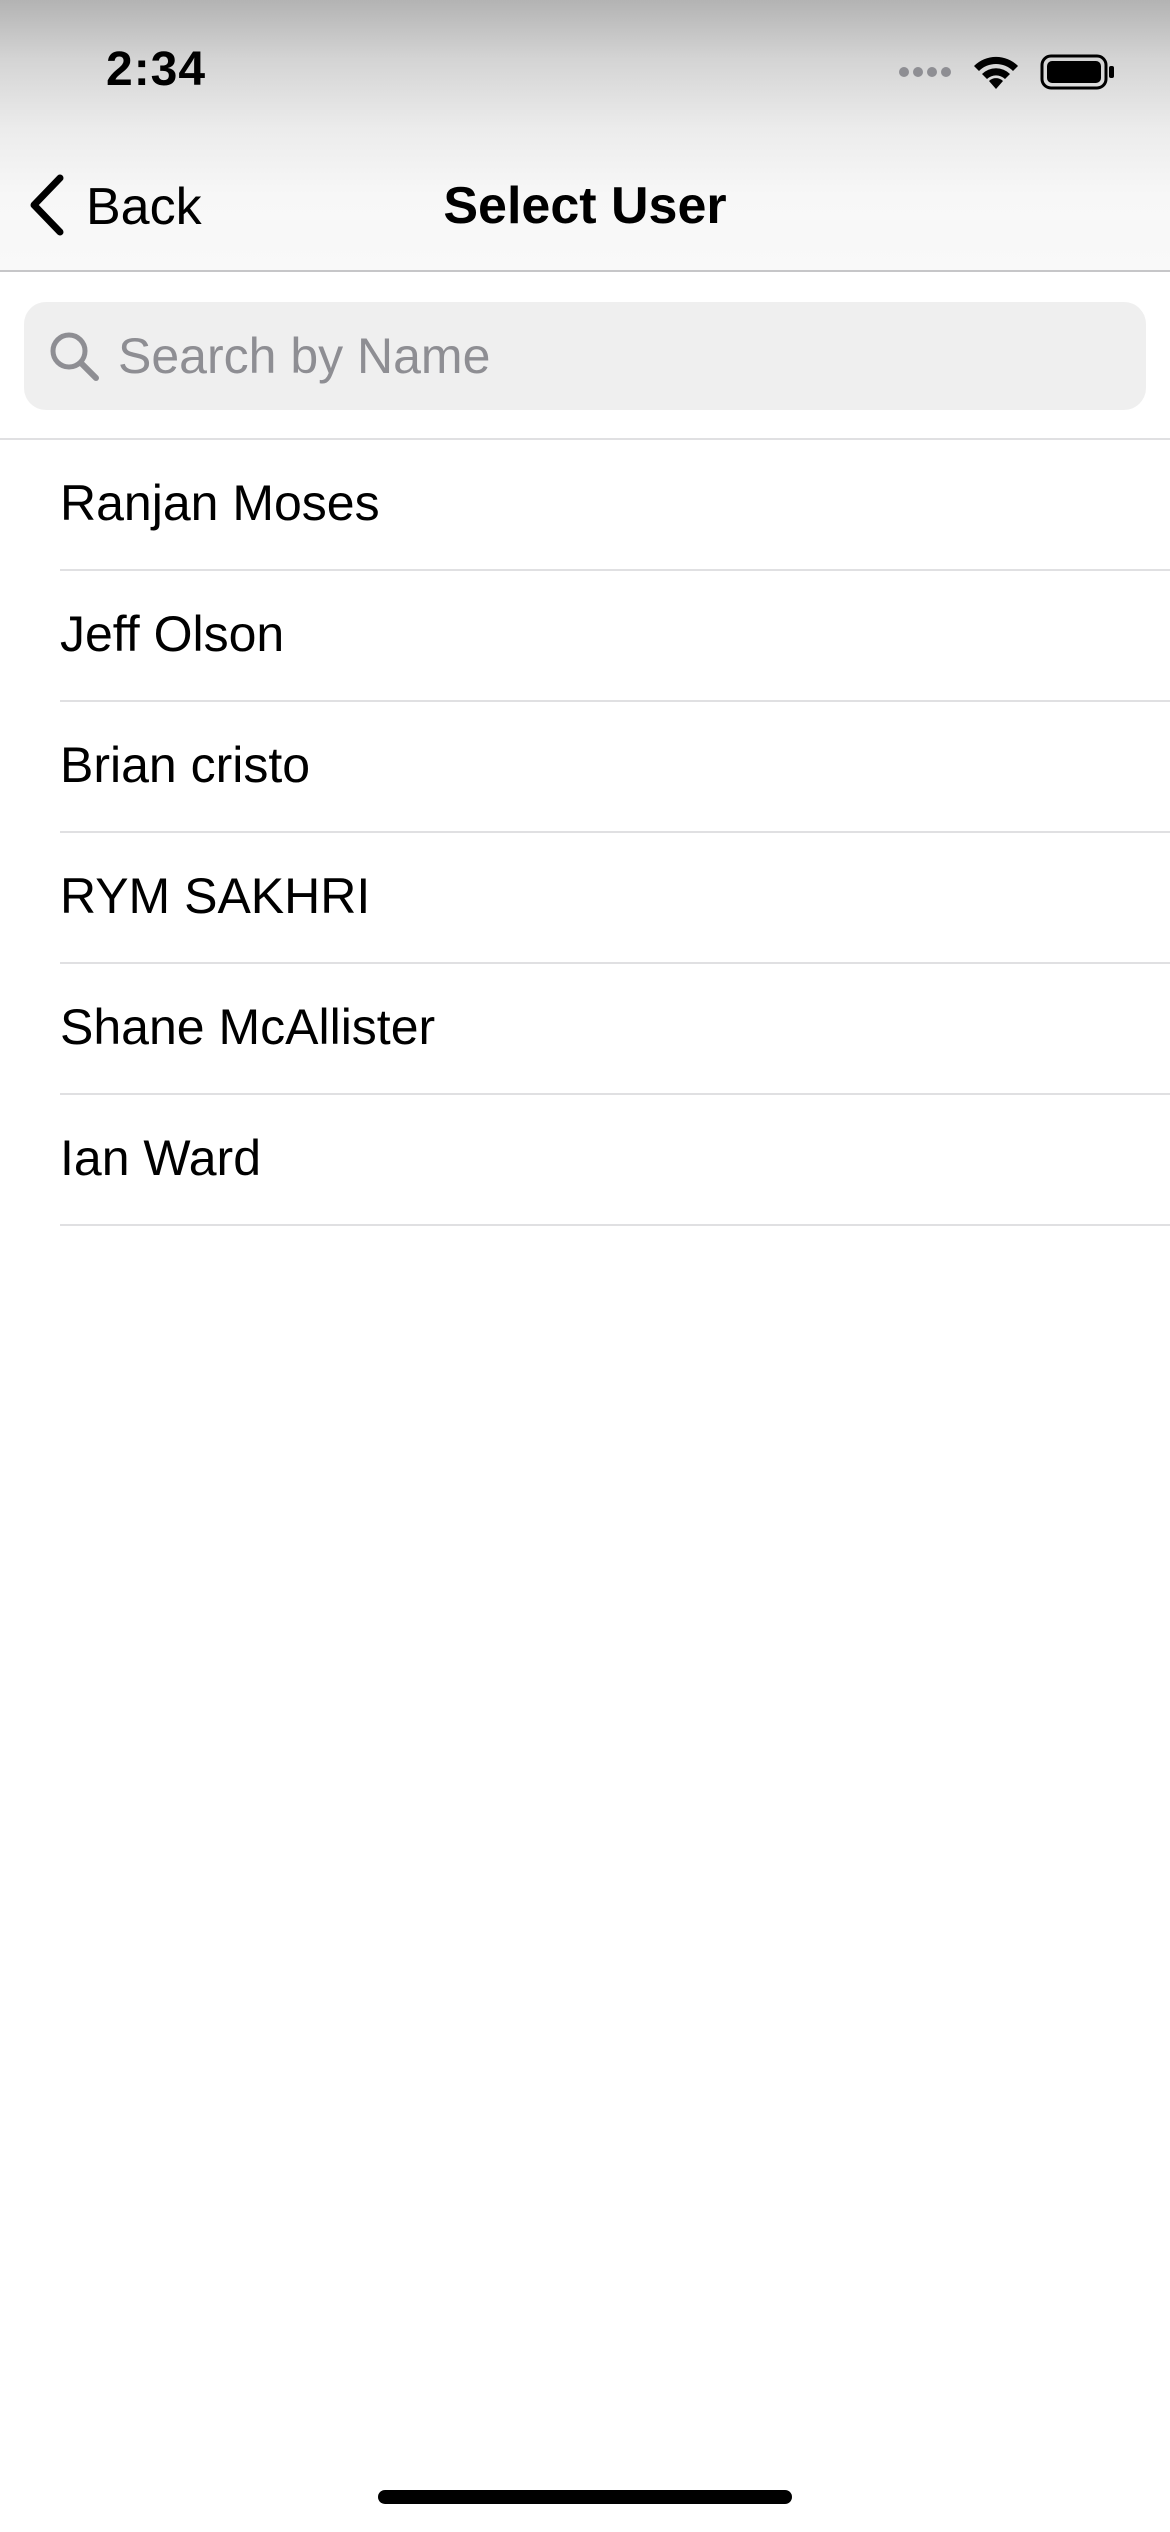 This screenshot has width=1170, height=2532. What do you see at coordinates (215, 896) in the screenshot?
I see `user-name: RYM SAKHRI` at bounding box center [215, 896].